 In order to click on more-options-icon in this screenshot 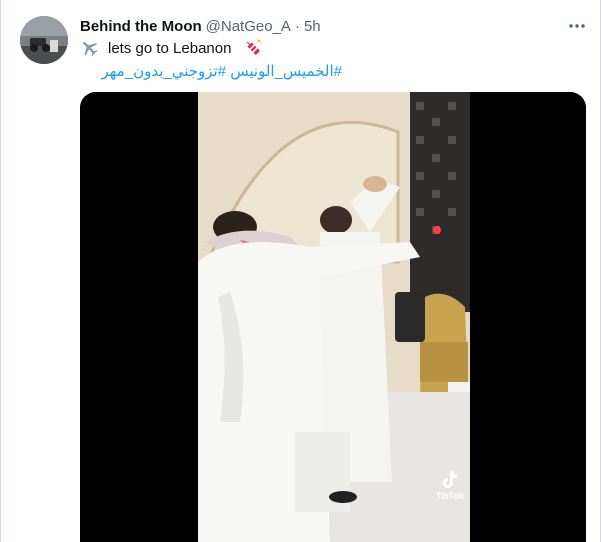, I will do `click(577, 26)`.